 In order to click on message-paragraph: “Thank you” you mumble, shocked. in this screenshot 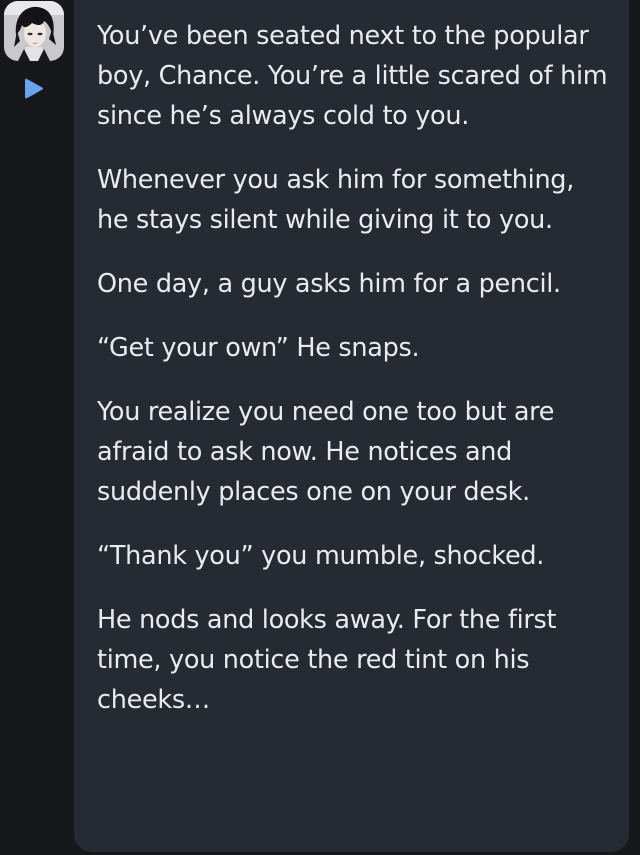, I will do `click(321, 556)`.